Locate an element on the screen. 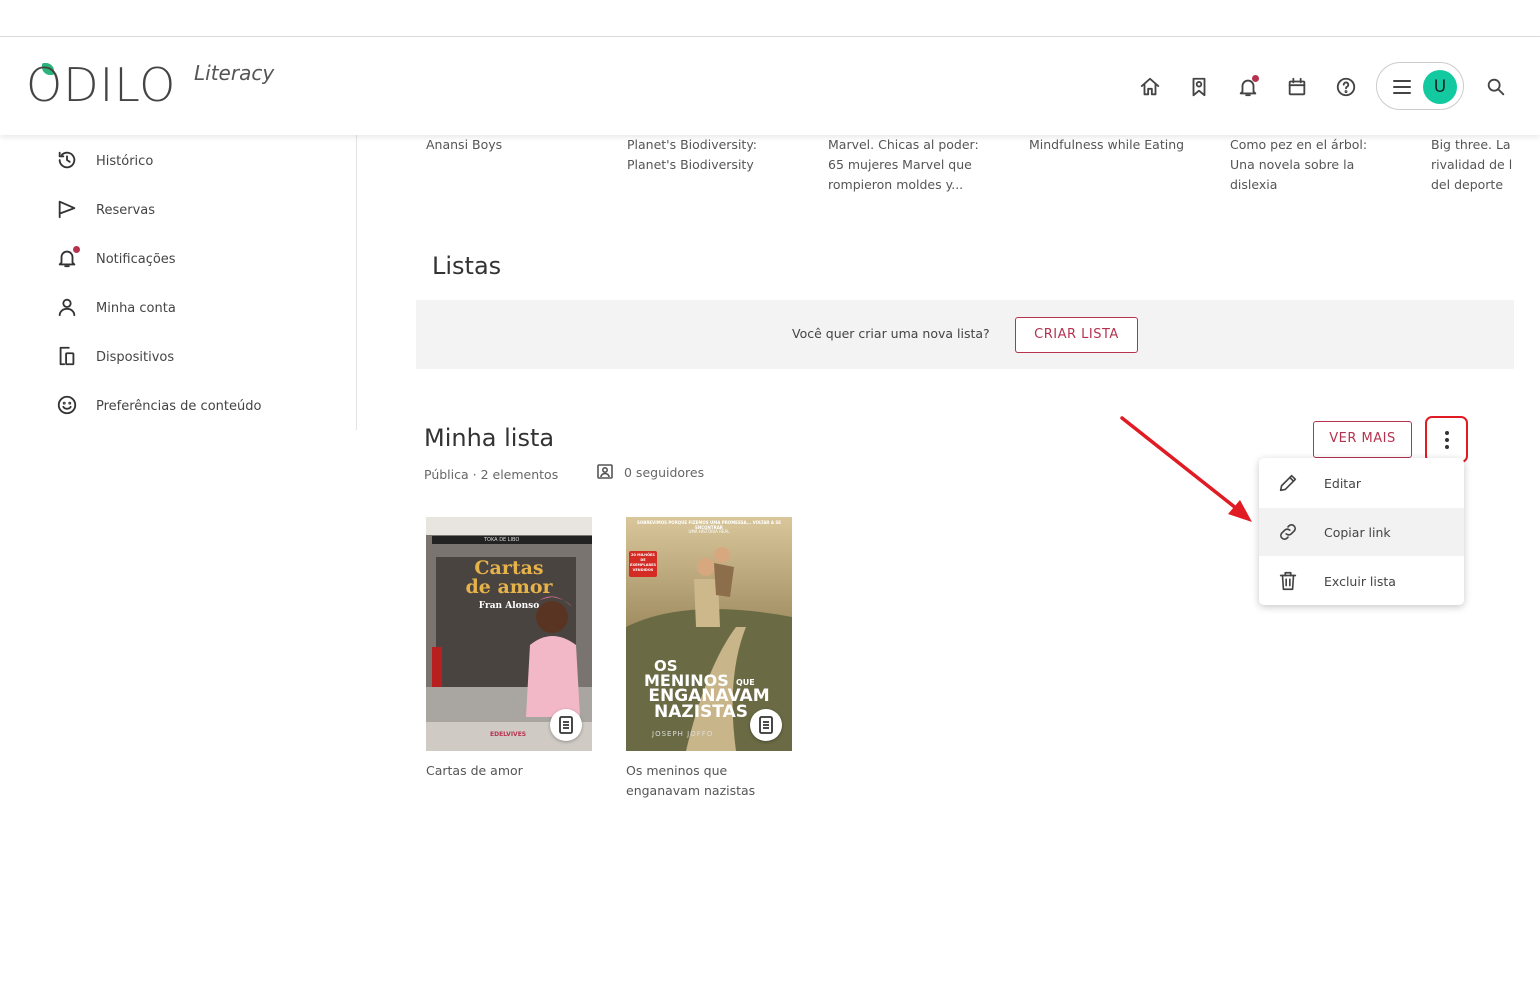 This screenshot has width=1540, height=1000. list-options-dropdown: Editar Copiar link Excluir lista is located at coordinates (1361, 531).